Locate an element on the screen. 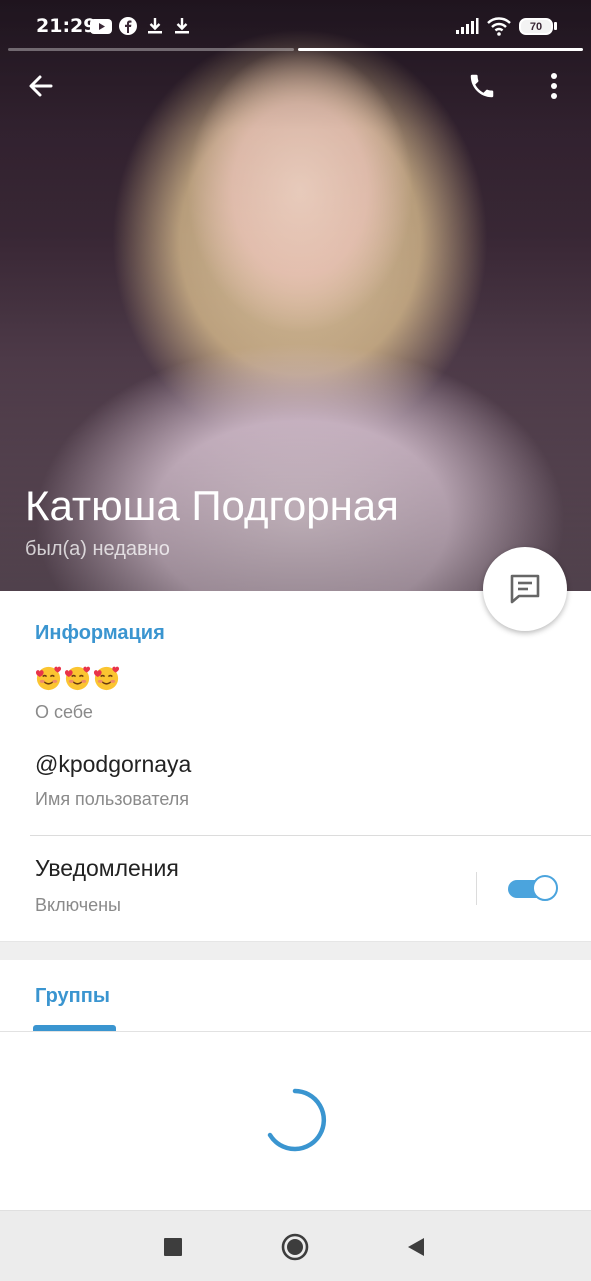 This screenshot has width=591, height=1281. info-divider is located at coordinates (310, 835).